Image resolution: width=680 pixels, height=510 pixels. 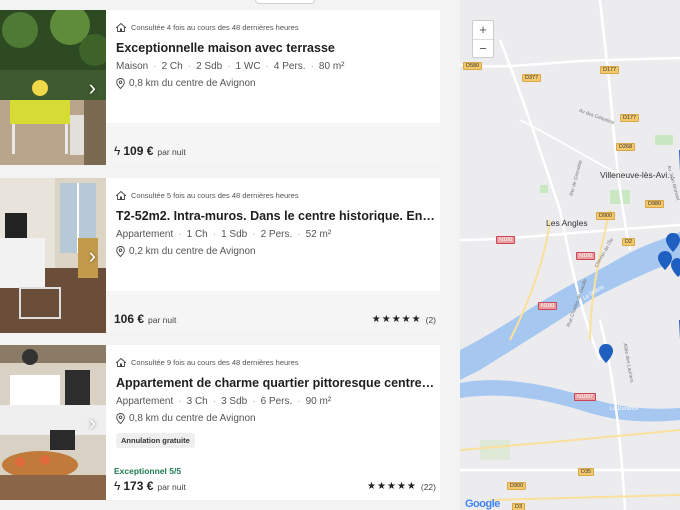 I want to click on zoom-out-button: −, so click(x=483, y=48).